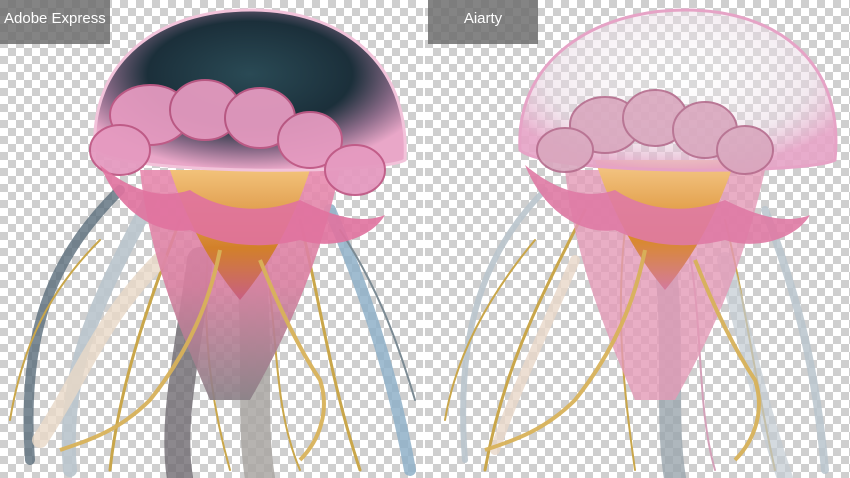  What do you see at coordinates (483, 22) in the screenshot?
I see `panel-label-aiarty: Aiarty` at bounding box center [483, 22].